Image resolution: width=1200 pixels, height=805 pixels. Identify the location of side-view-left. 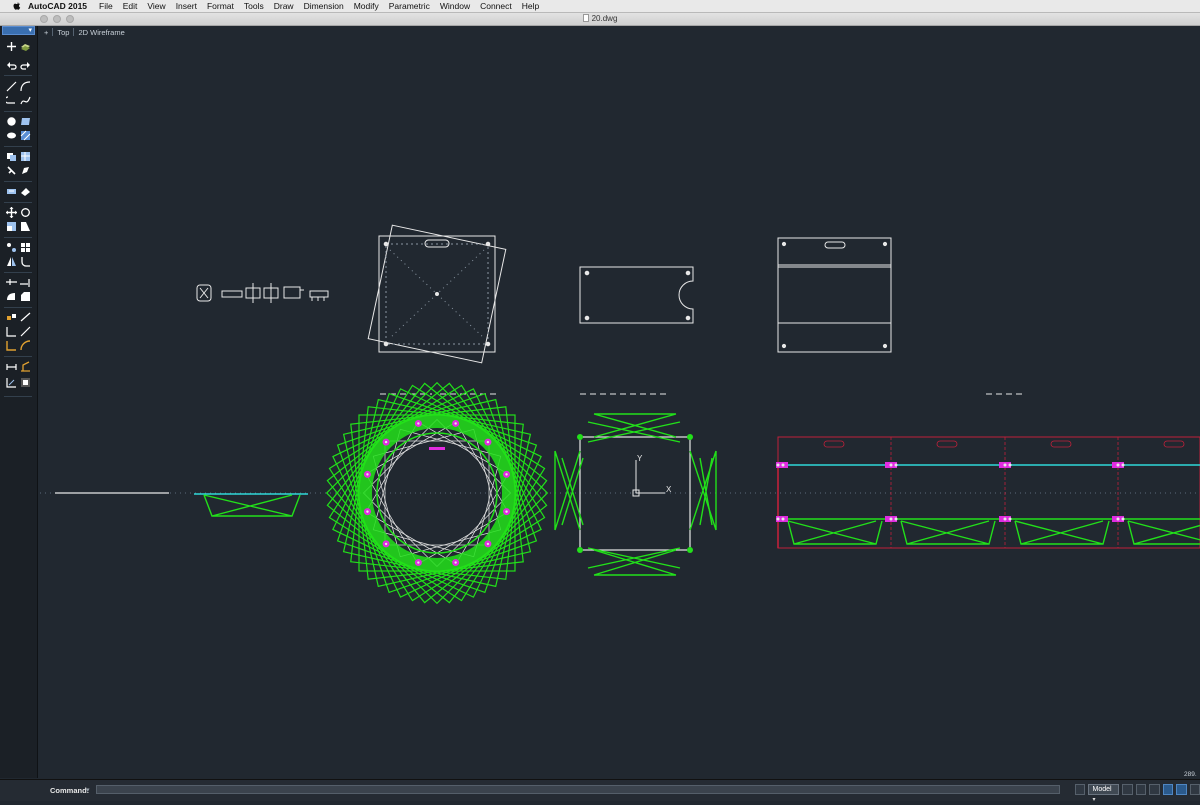
(181, 504).